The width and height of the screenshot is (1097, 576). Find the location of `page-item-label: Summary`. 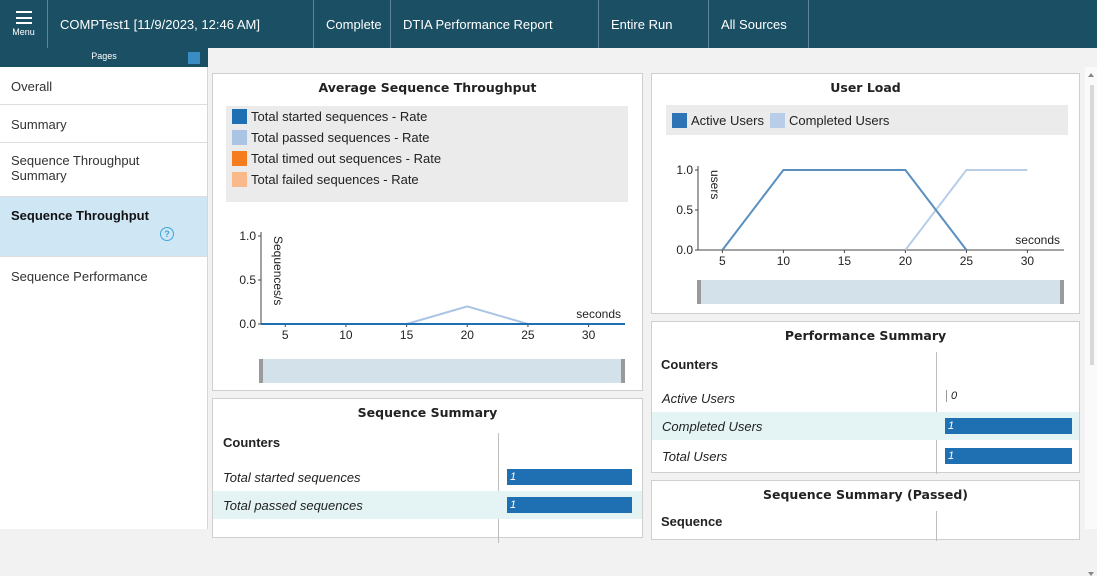

page-item-label: Summary is located at coordinates (39, 124).